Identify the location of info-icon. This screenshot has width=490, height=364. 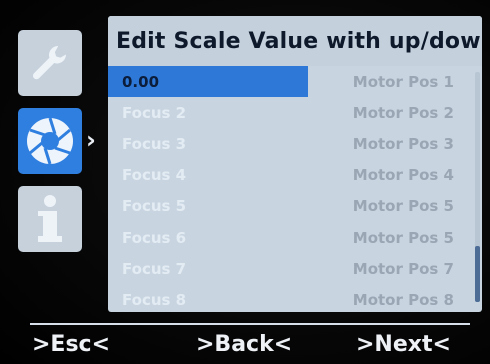
(50, 218).